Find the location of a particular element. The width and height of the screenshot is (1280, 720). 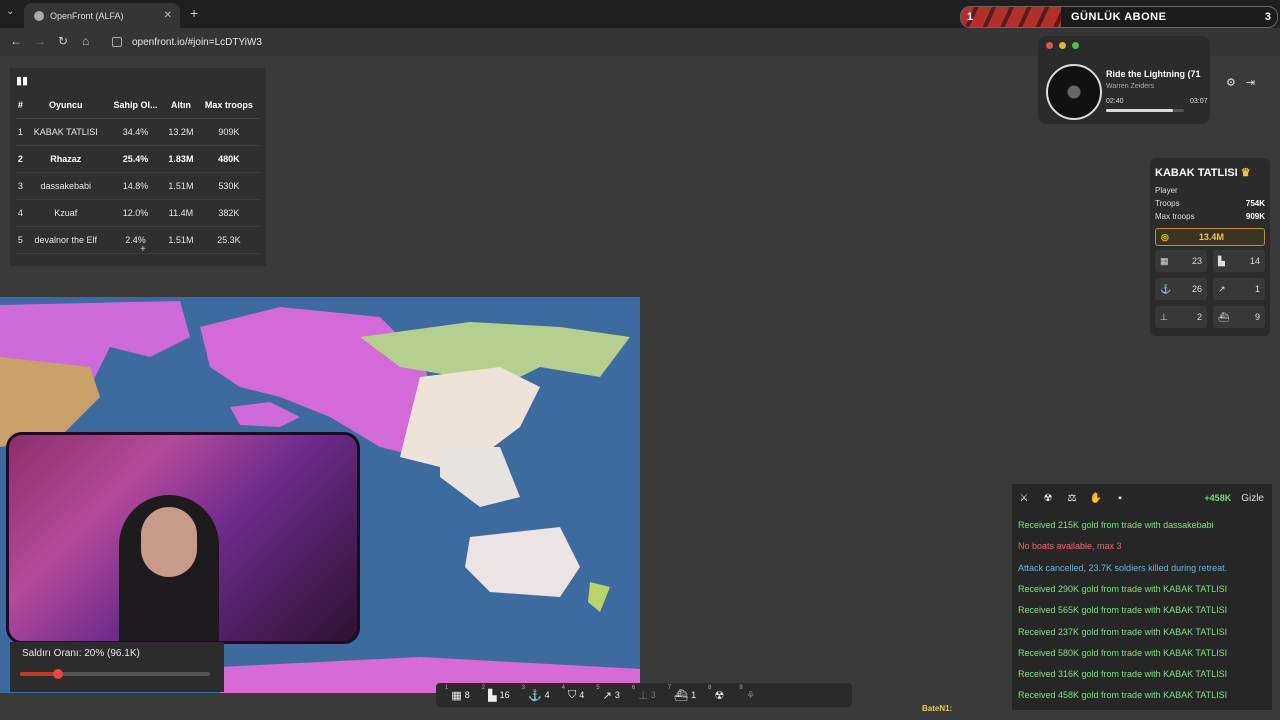

build-slot-2: 2 ▙ 16 is located at coordinates (496, 695).